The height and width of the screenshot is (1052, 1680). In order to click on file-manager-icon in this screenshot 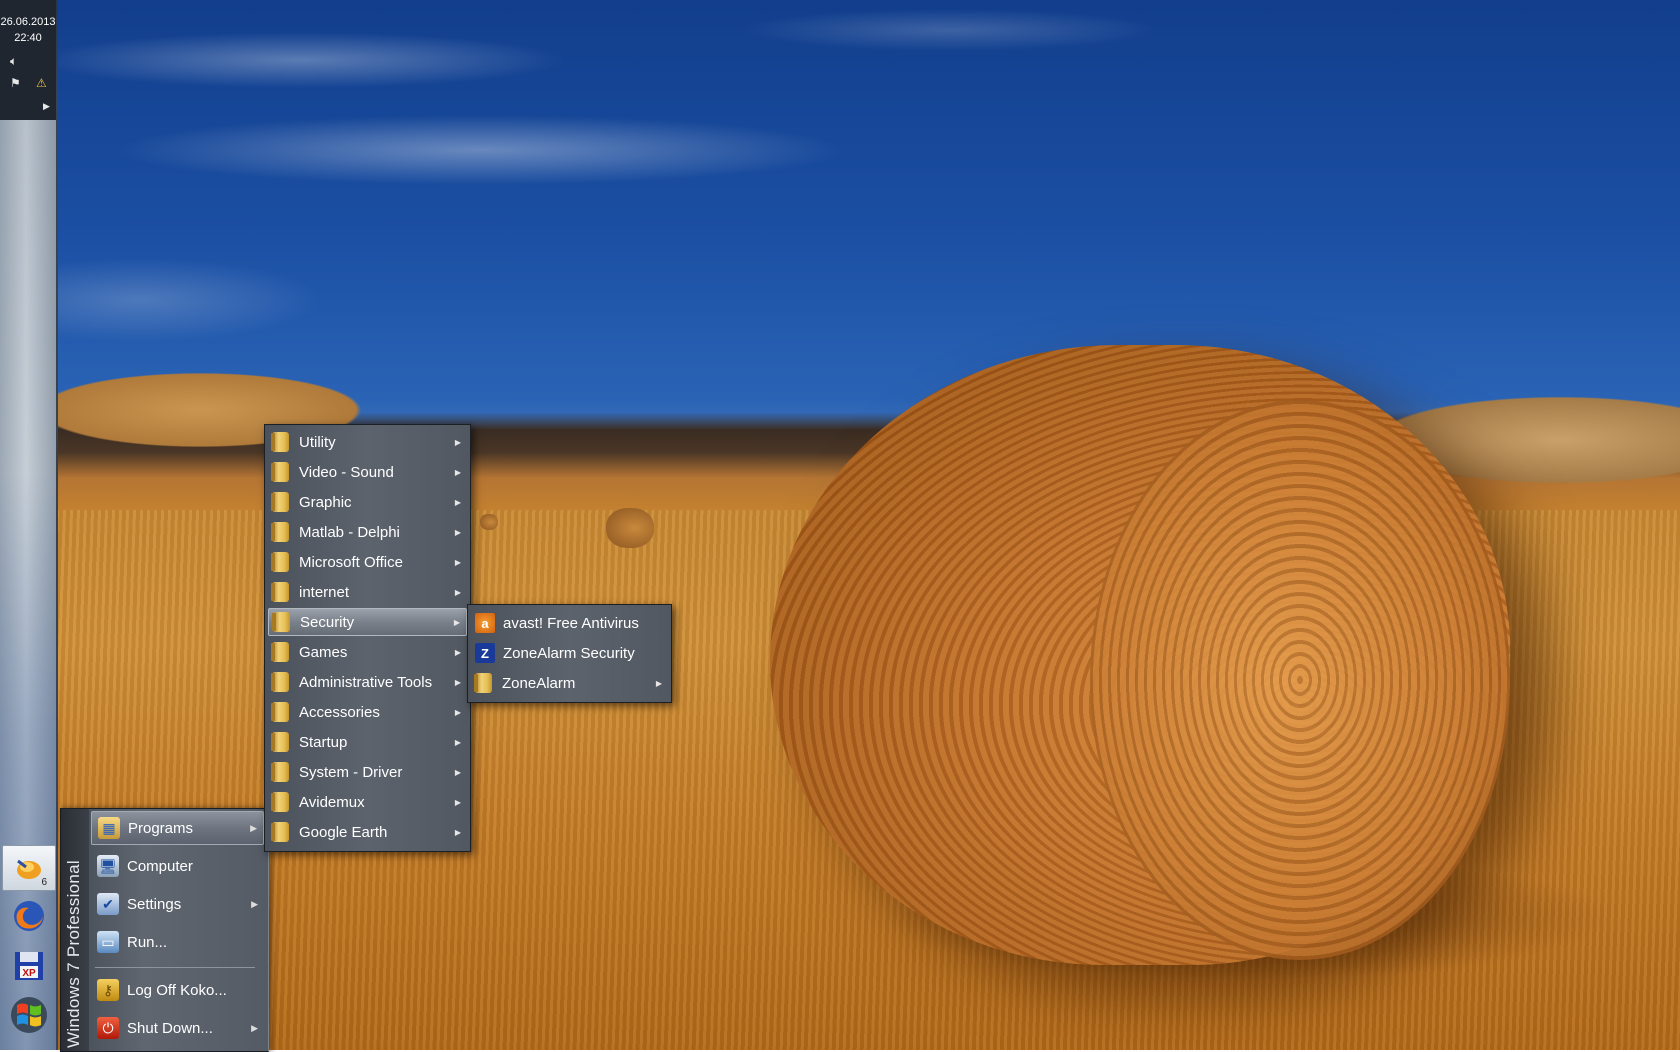, I will do `click(29, 869)`.